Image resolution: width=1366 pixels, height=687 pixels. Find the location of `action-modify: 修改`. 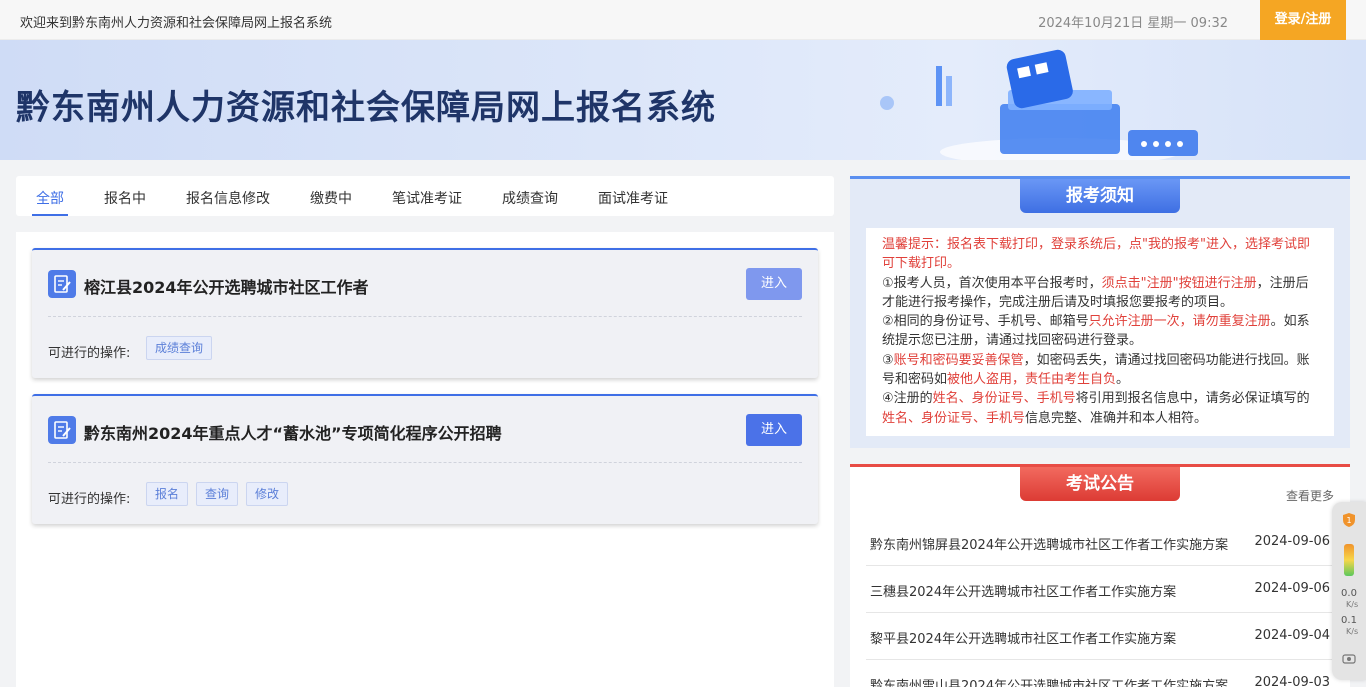

action-modify: 修改 is located at coordinates (267, 494).